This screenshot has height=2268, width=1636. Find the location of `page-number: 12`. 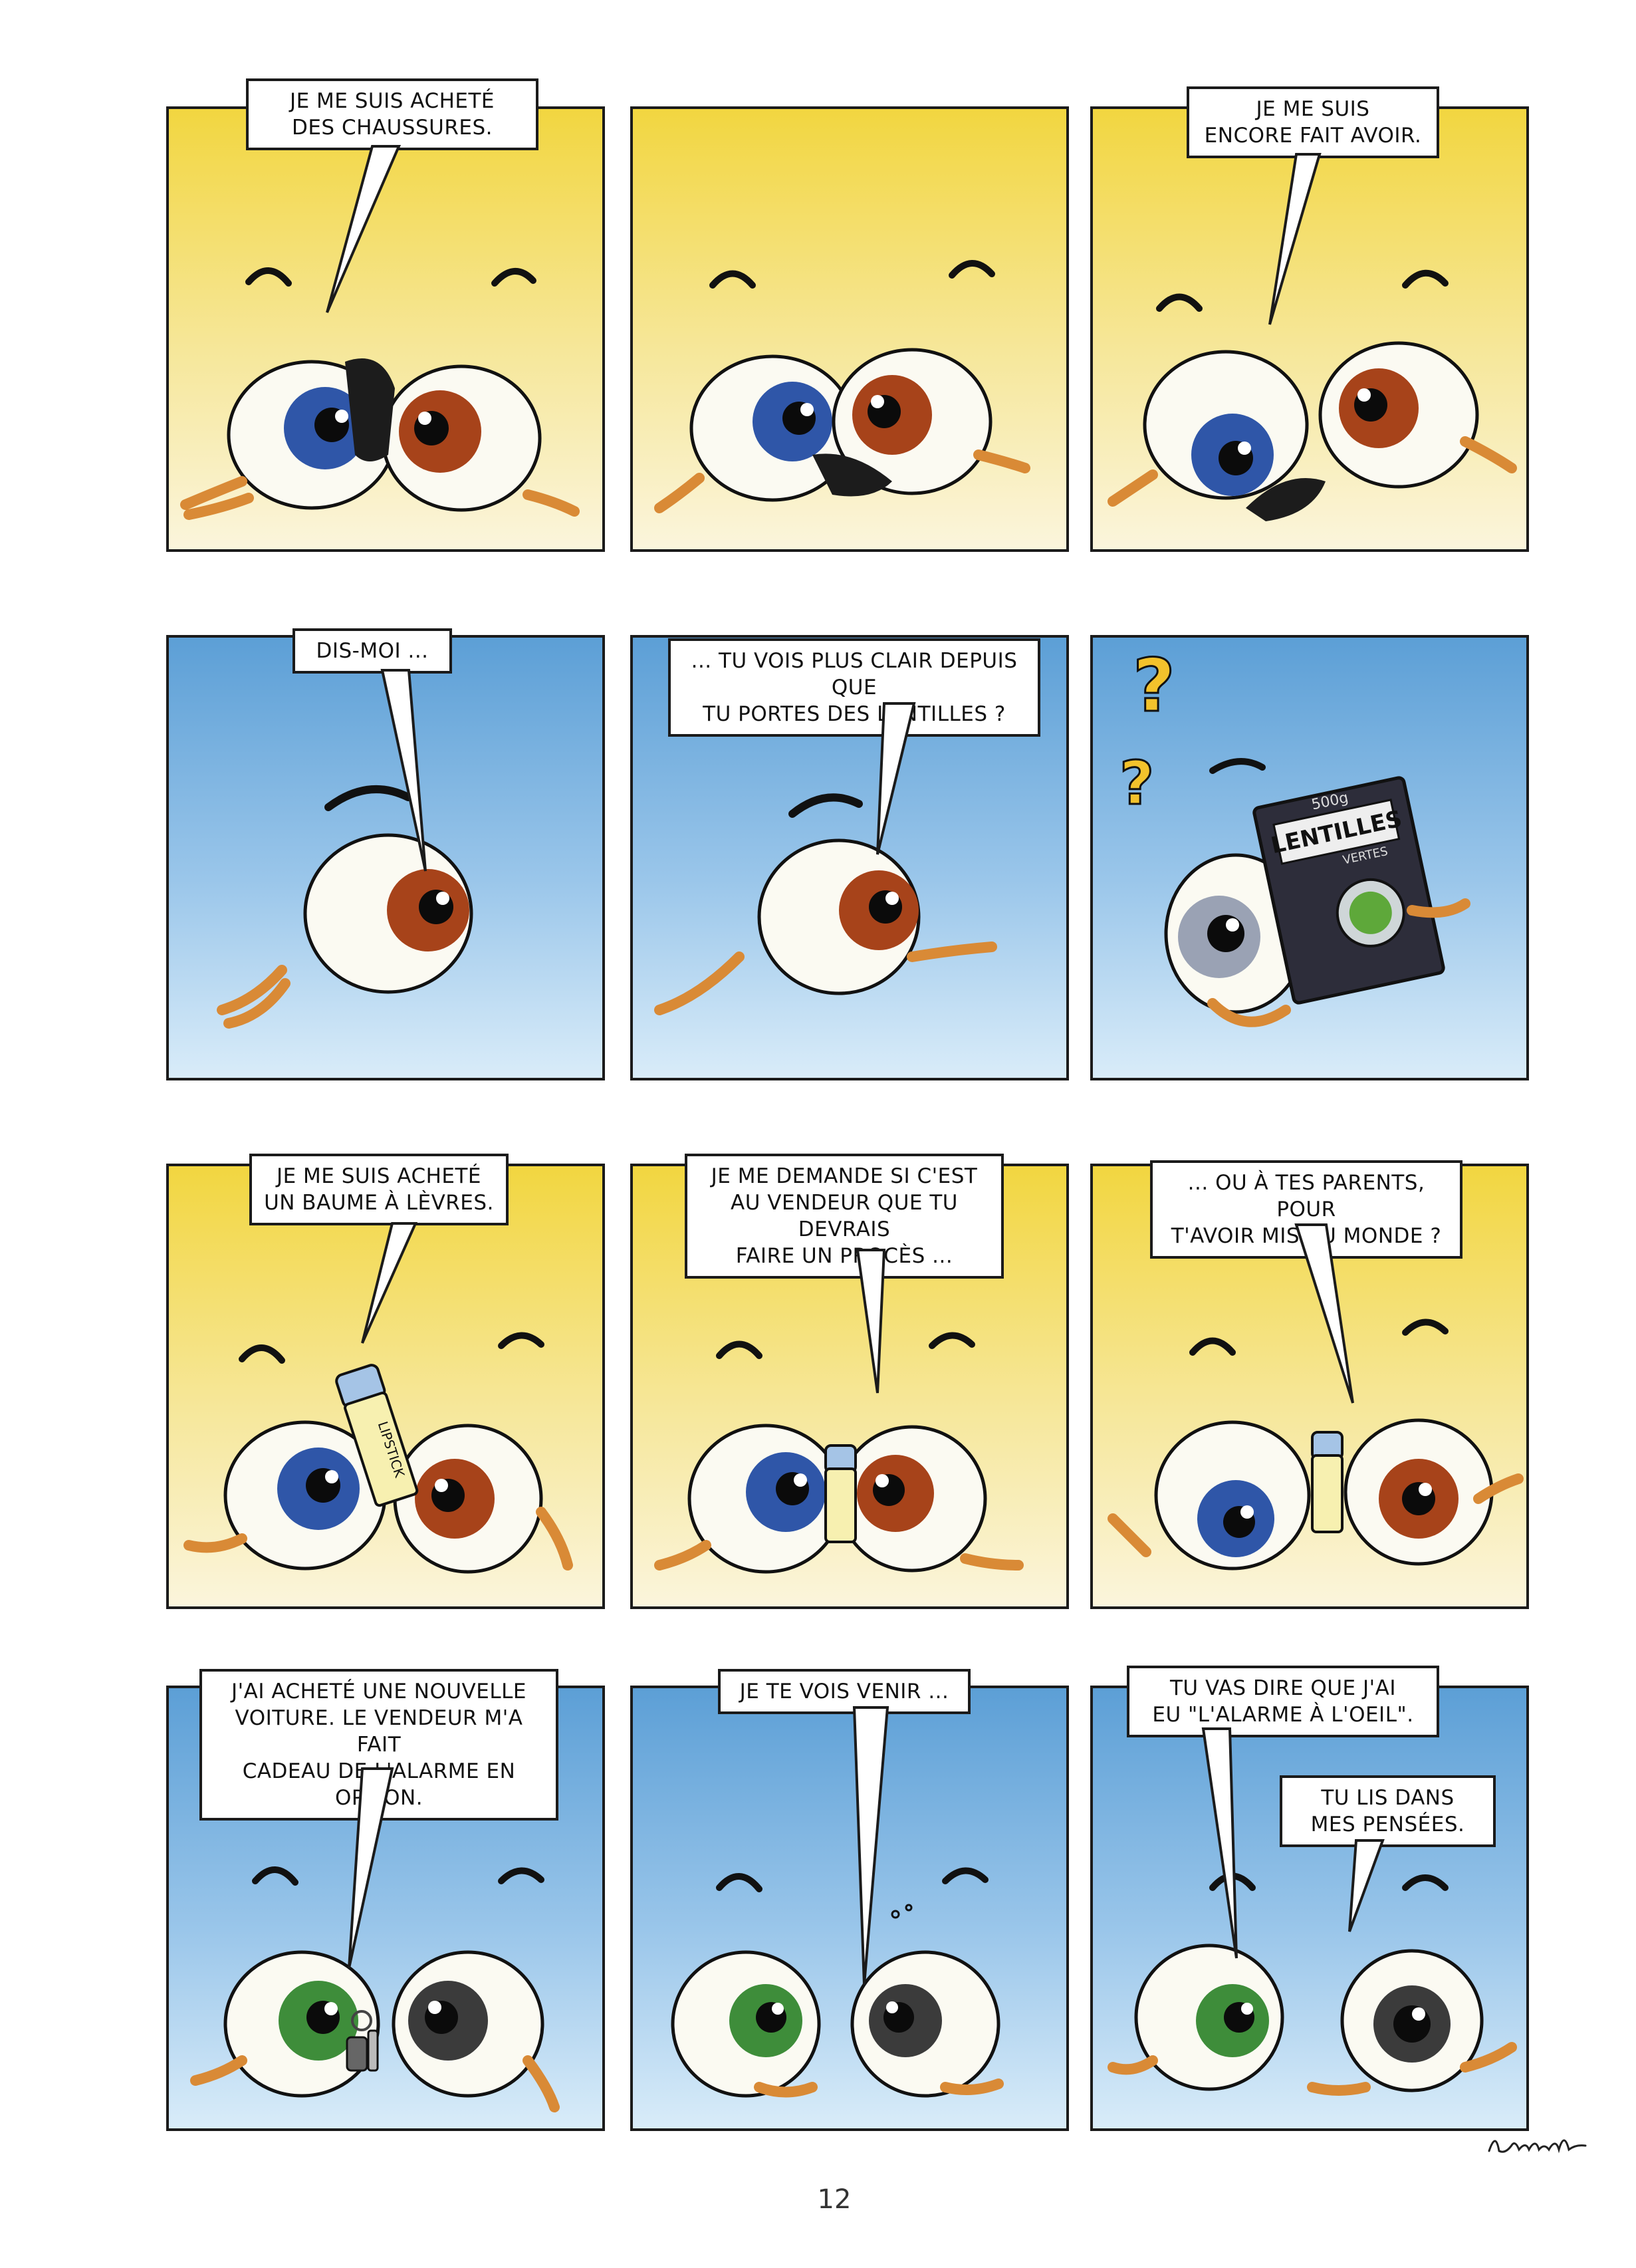

page-number: 12 is located at coordinates (835, 2199).